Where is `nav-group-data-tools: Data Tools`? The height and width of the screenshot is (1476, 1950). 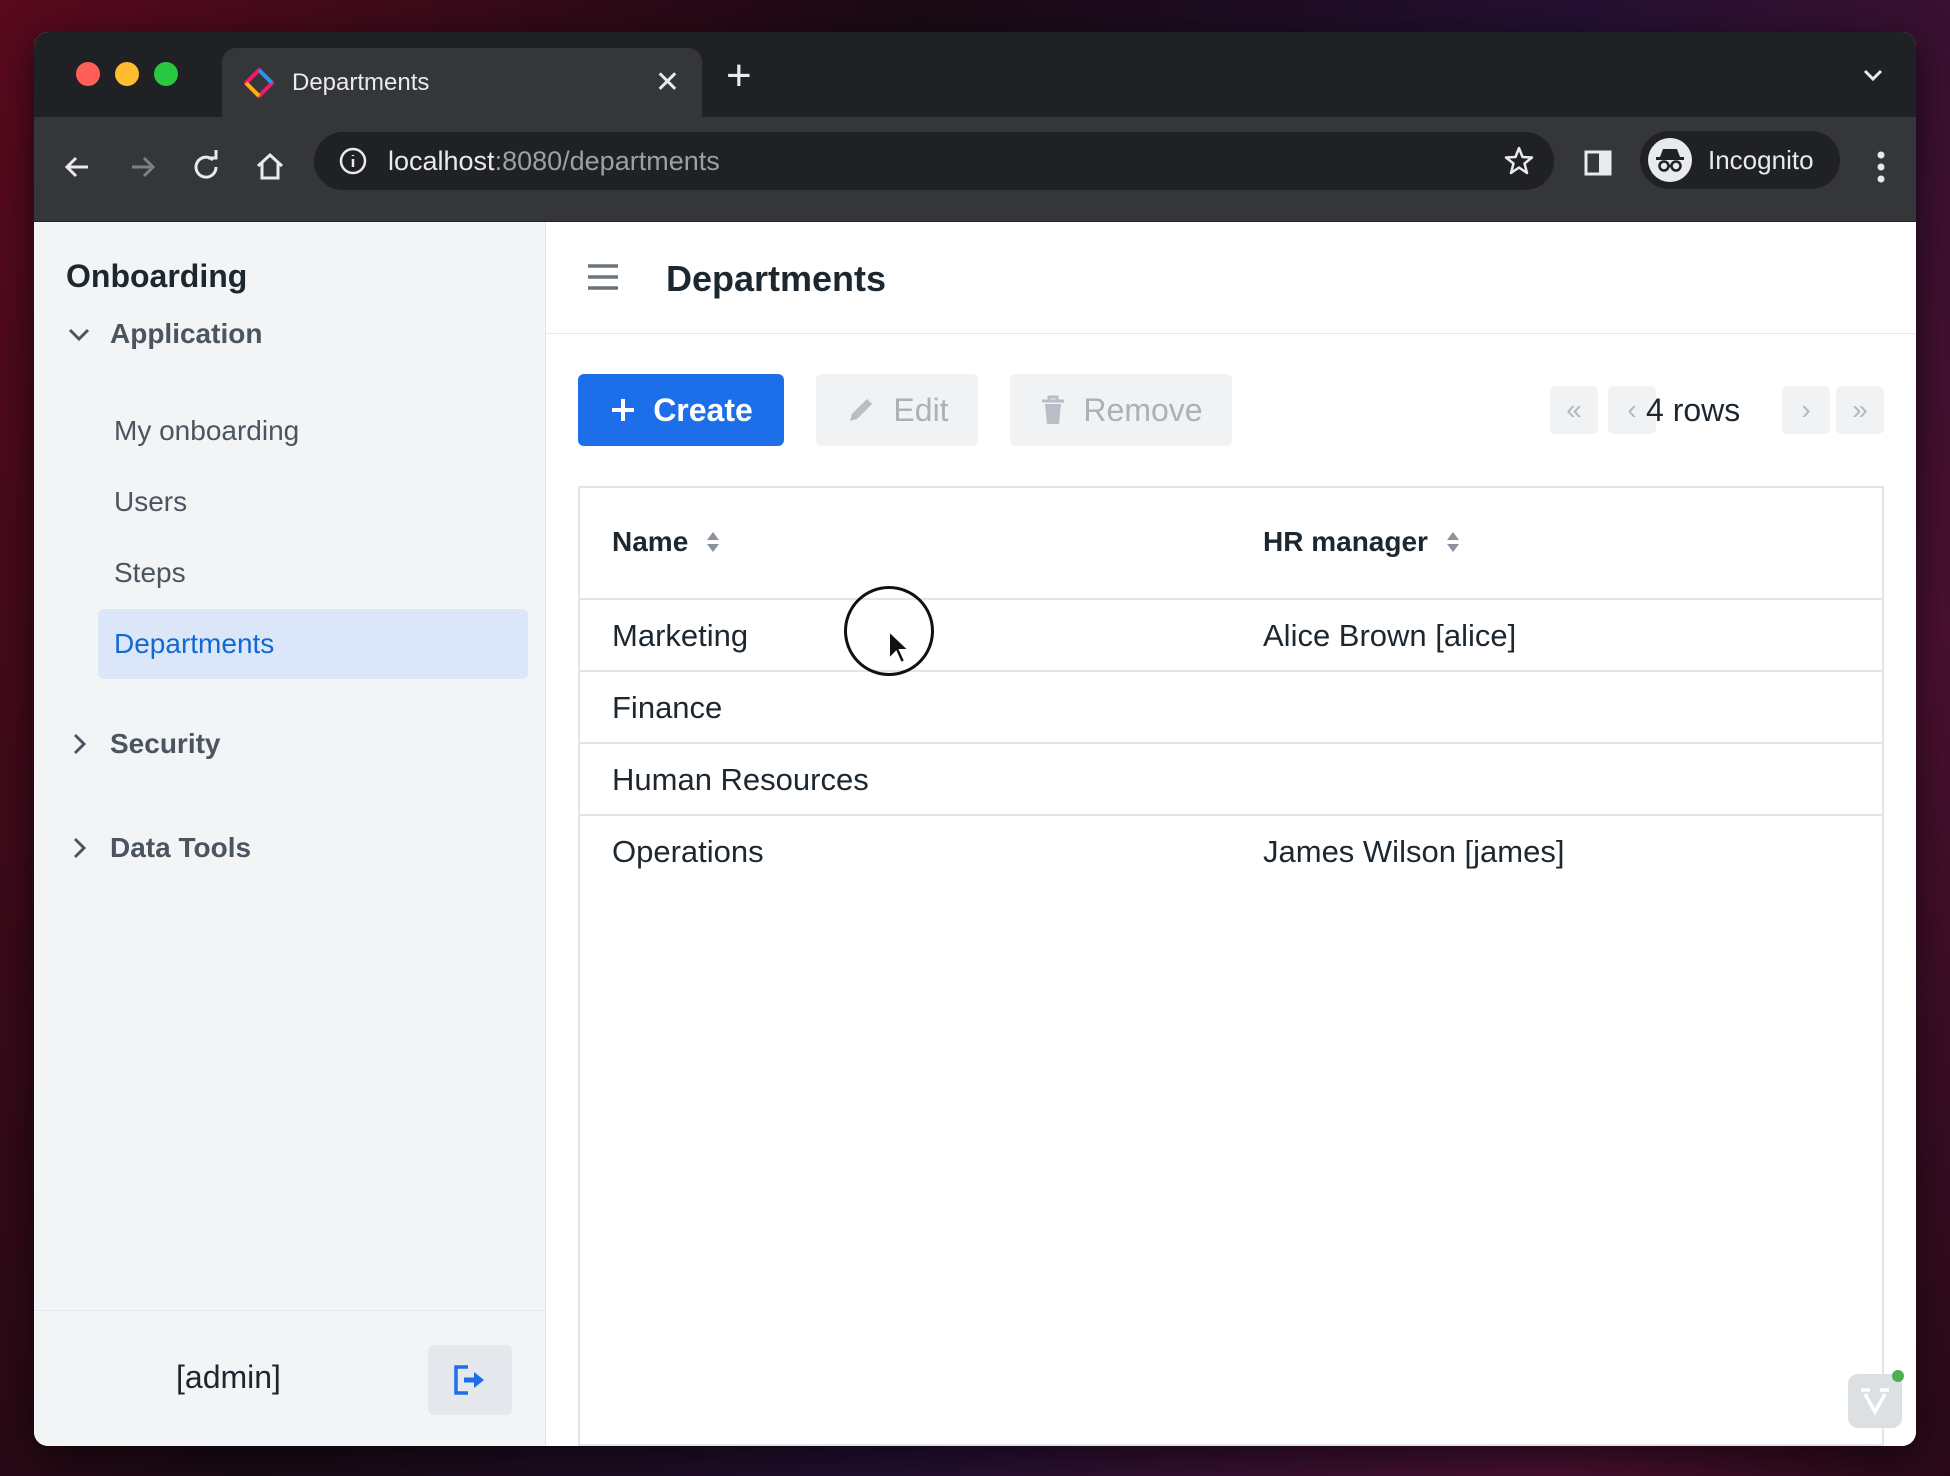
nav-group-data-tools: Data Tools is located at coordinates (157, 848).